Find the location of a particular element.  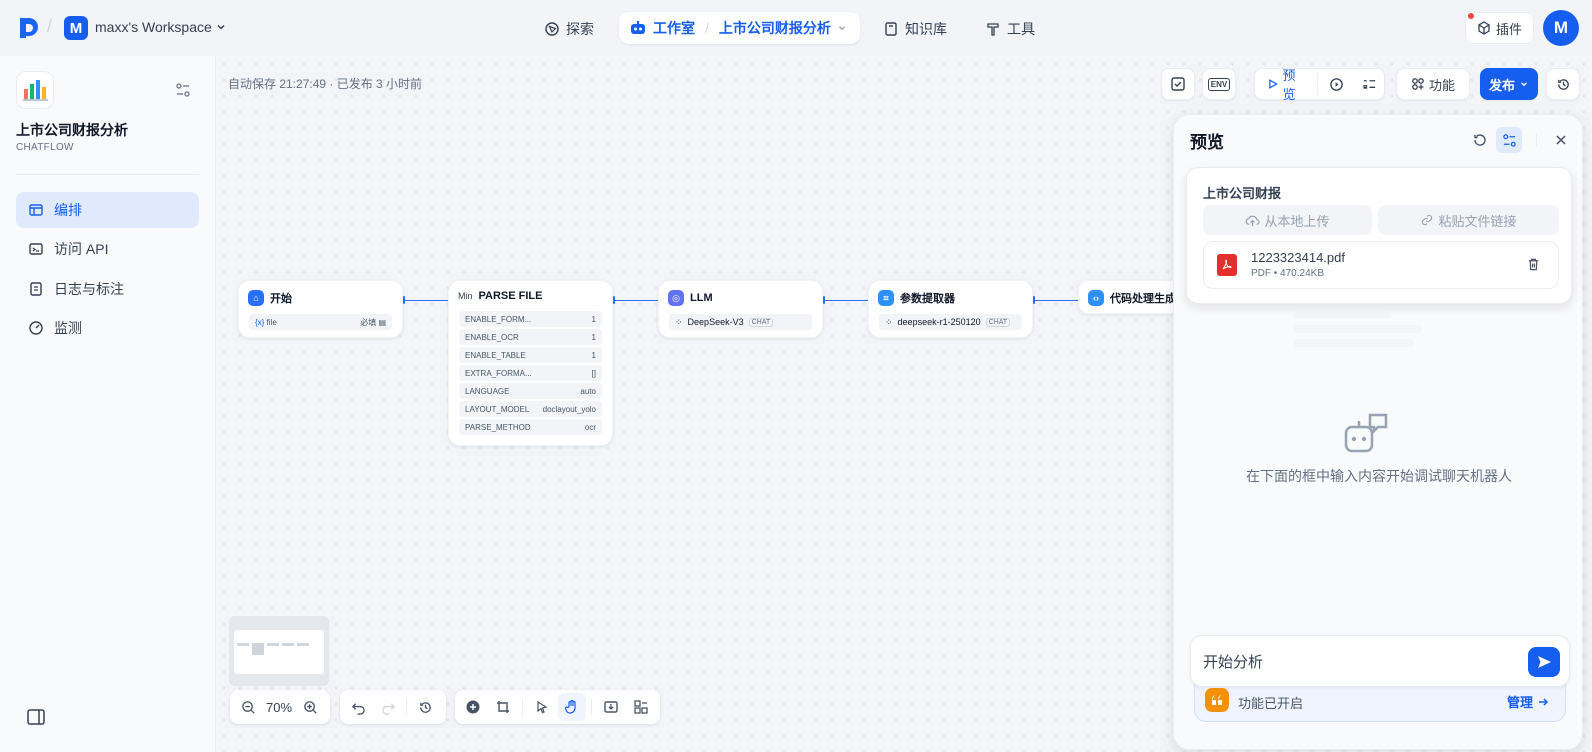

check-list-icon is located at coordinates (1178, 84).